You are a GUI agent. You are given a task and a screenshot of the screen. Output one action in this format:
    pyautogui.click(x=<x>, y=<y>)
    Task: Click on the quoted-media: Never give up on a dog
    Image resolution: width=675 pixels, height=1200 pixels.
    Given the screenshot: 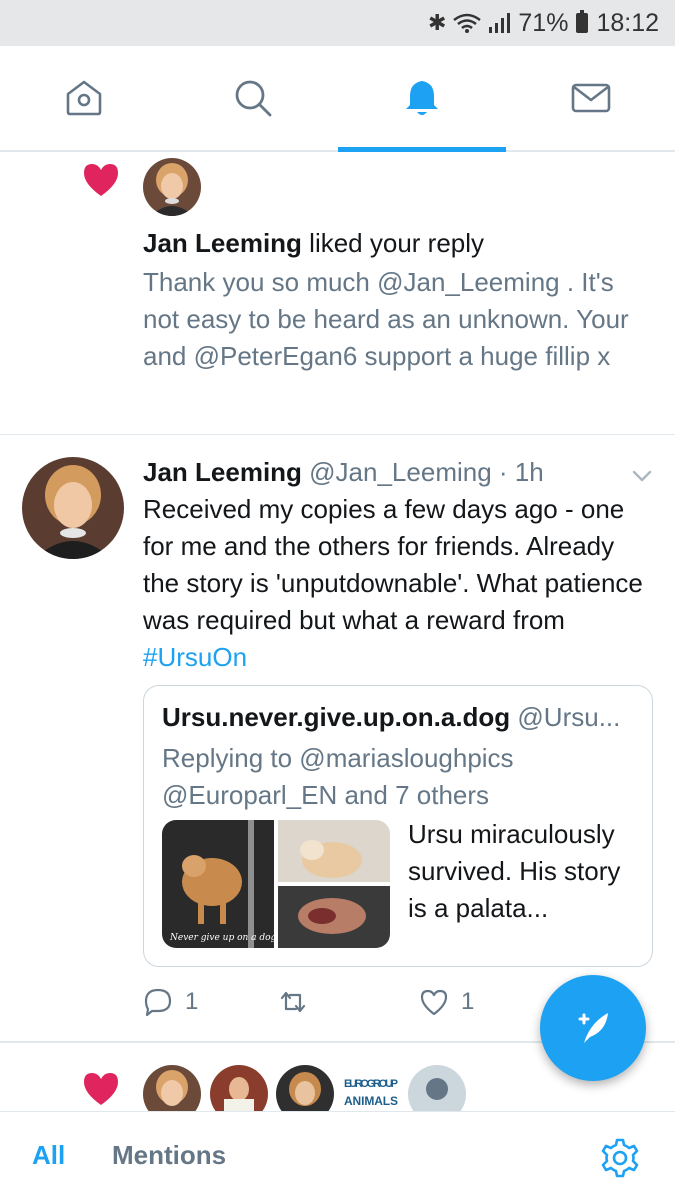 What is the action you would take?
    pyautogui.click(x=276, y=884)
    